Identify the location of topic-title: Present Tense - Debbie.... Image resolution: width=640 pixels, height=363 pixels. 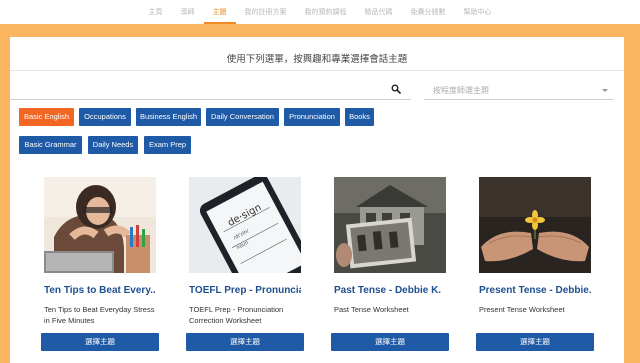
(535, 290).